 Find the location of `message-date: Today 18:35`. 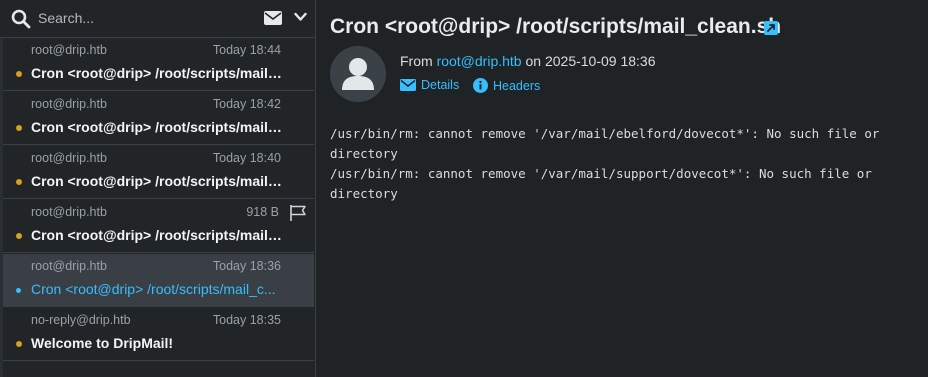

message-date: Today 18:35 is located at coordinates (246, 320).